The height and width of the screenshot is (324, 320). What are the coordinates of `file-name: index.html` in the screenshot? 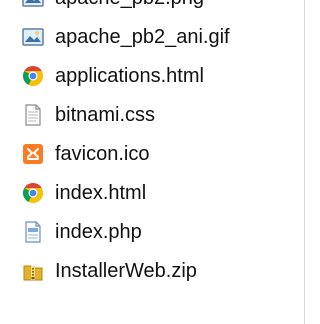 It's located at (101, 192).